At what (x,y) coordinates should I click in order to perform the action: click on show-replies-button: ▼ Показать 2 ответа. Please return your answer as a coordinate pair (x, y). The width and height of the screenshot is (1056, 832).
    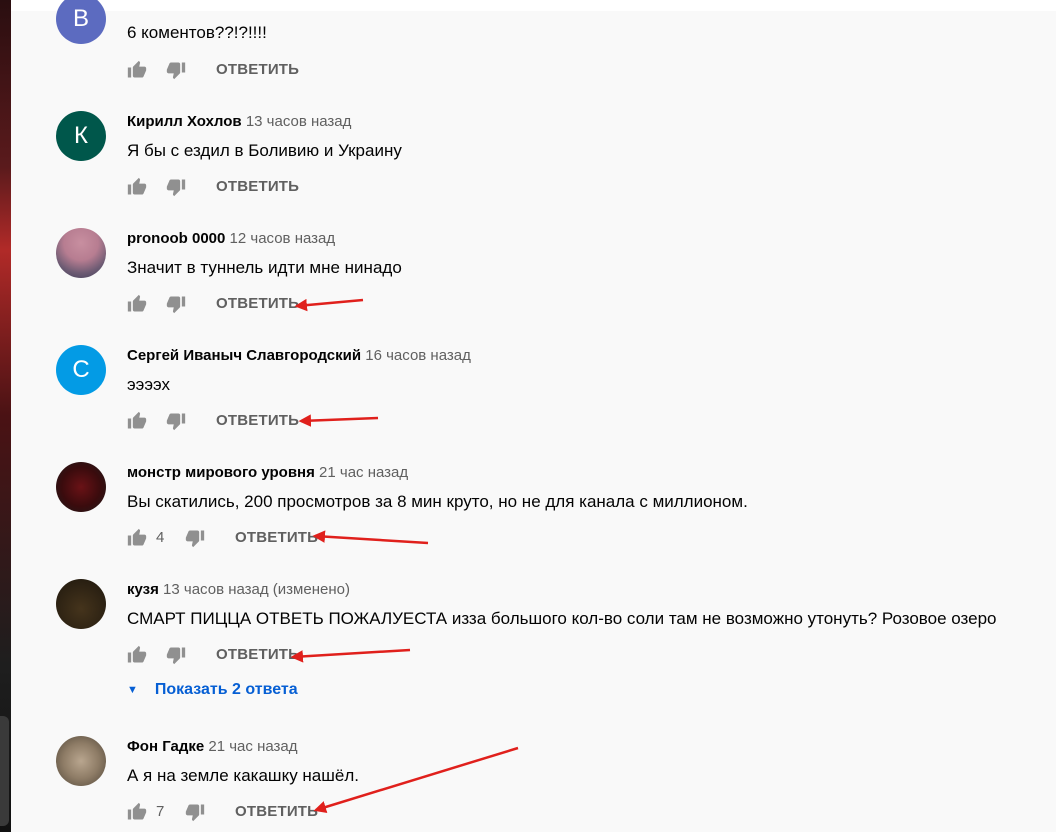
    Looking at the image, I should click on (212, 690).